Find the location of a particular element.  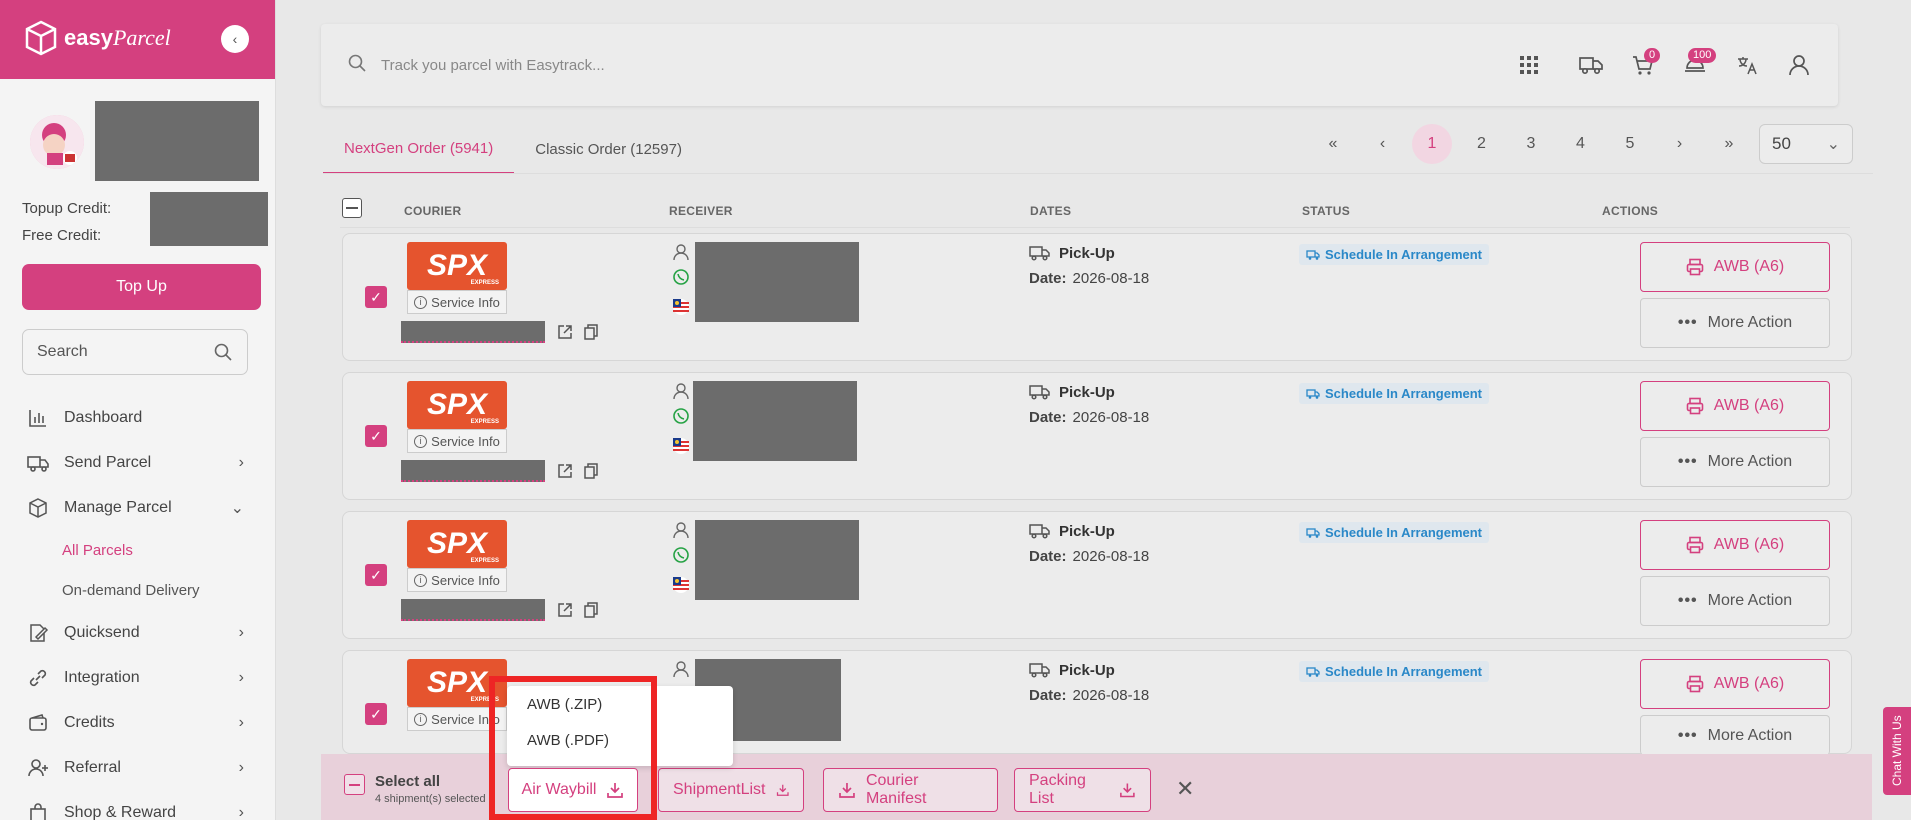

brand-logo: easyParcel is located at coordinates (97, 38).